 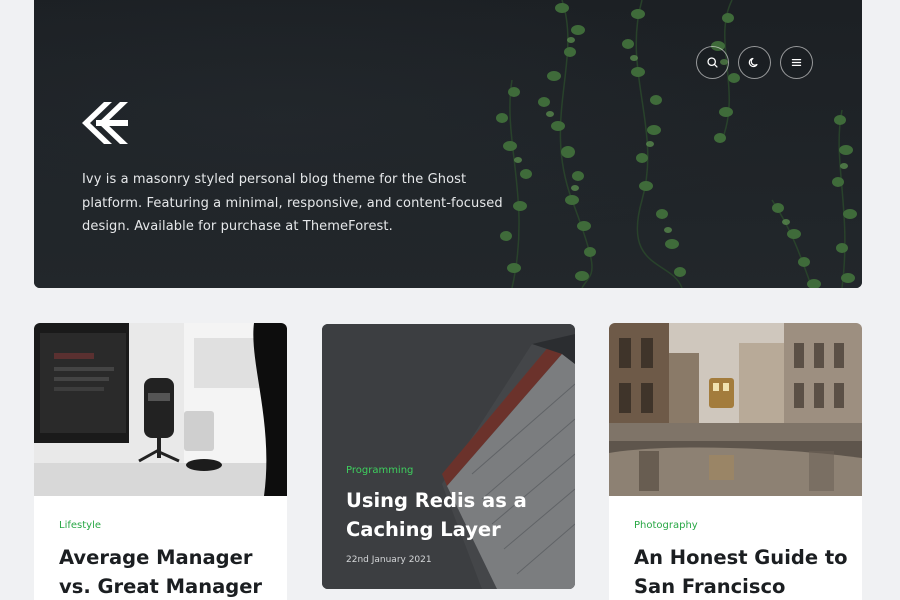 I want to click on post-date: 22nd January 2021, so click(x=389, y=560).